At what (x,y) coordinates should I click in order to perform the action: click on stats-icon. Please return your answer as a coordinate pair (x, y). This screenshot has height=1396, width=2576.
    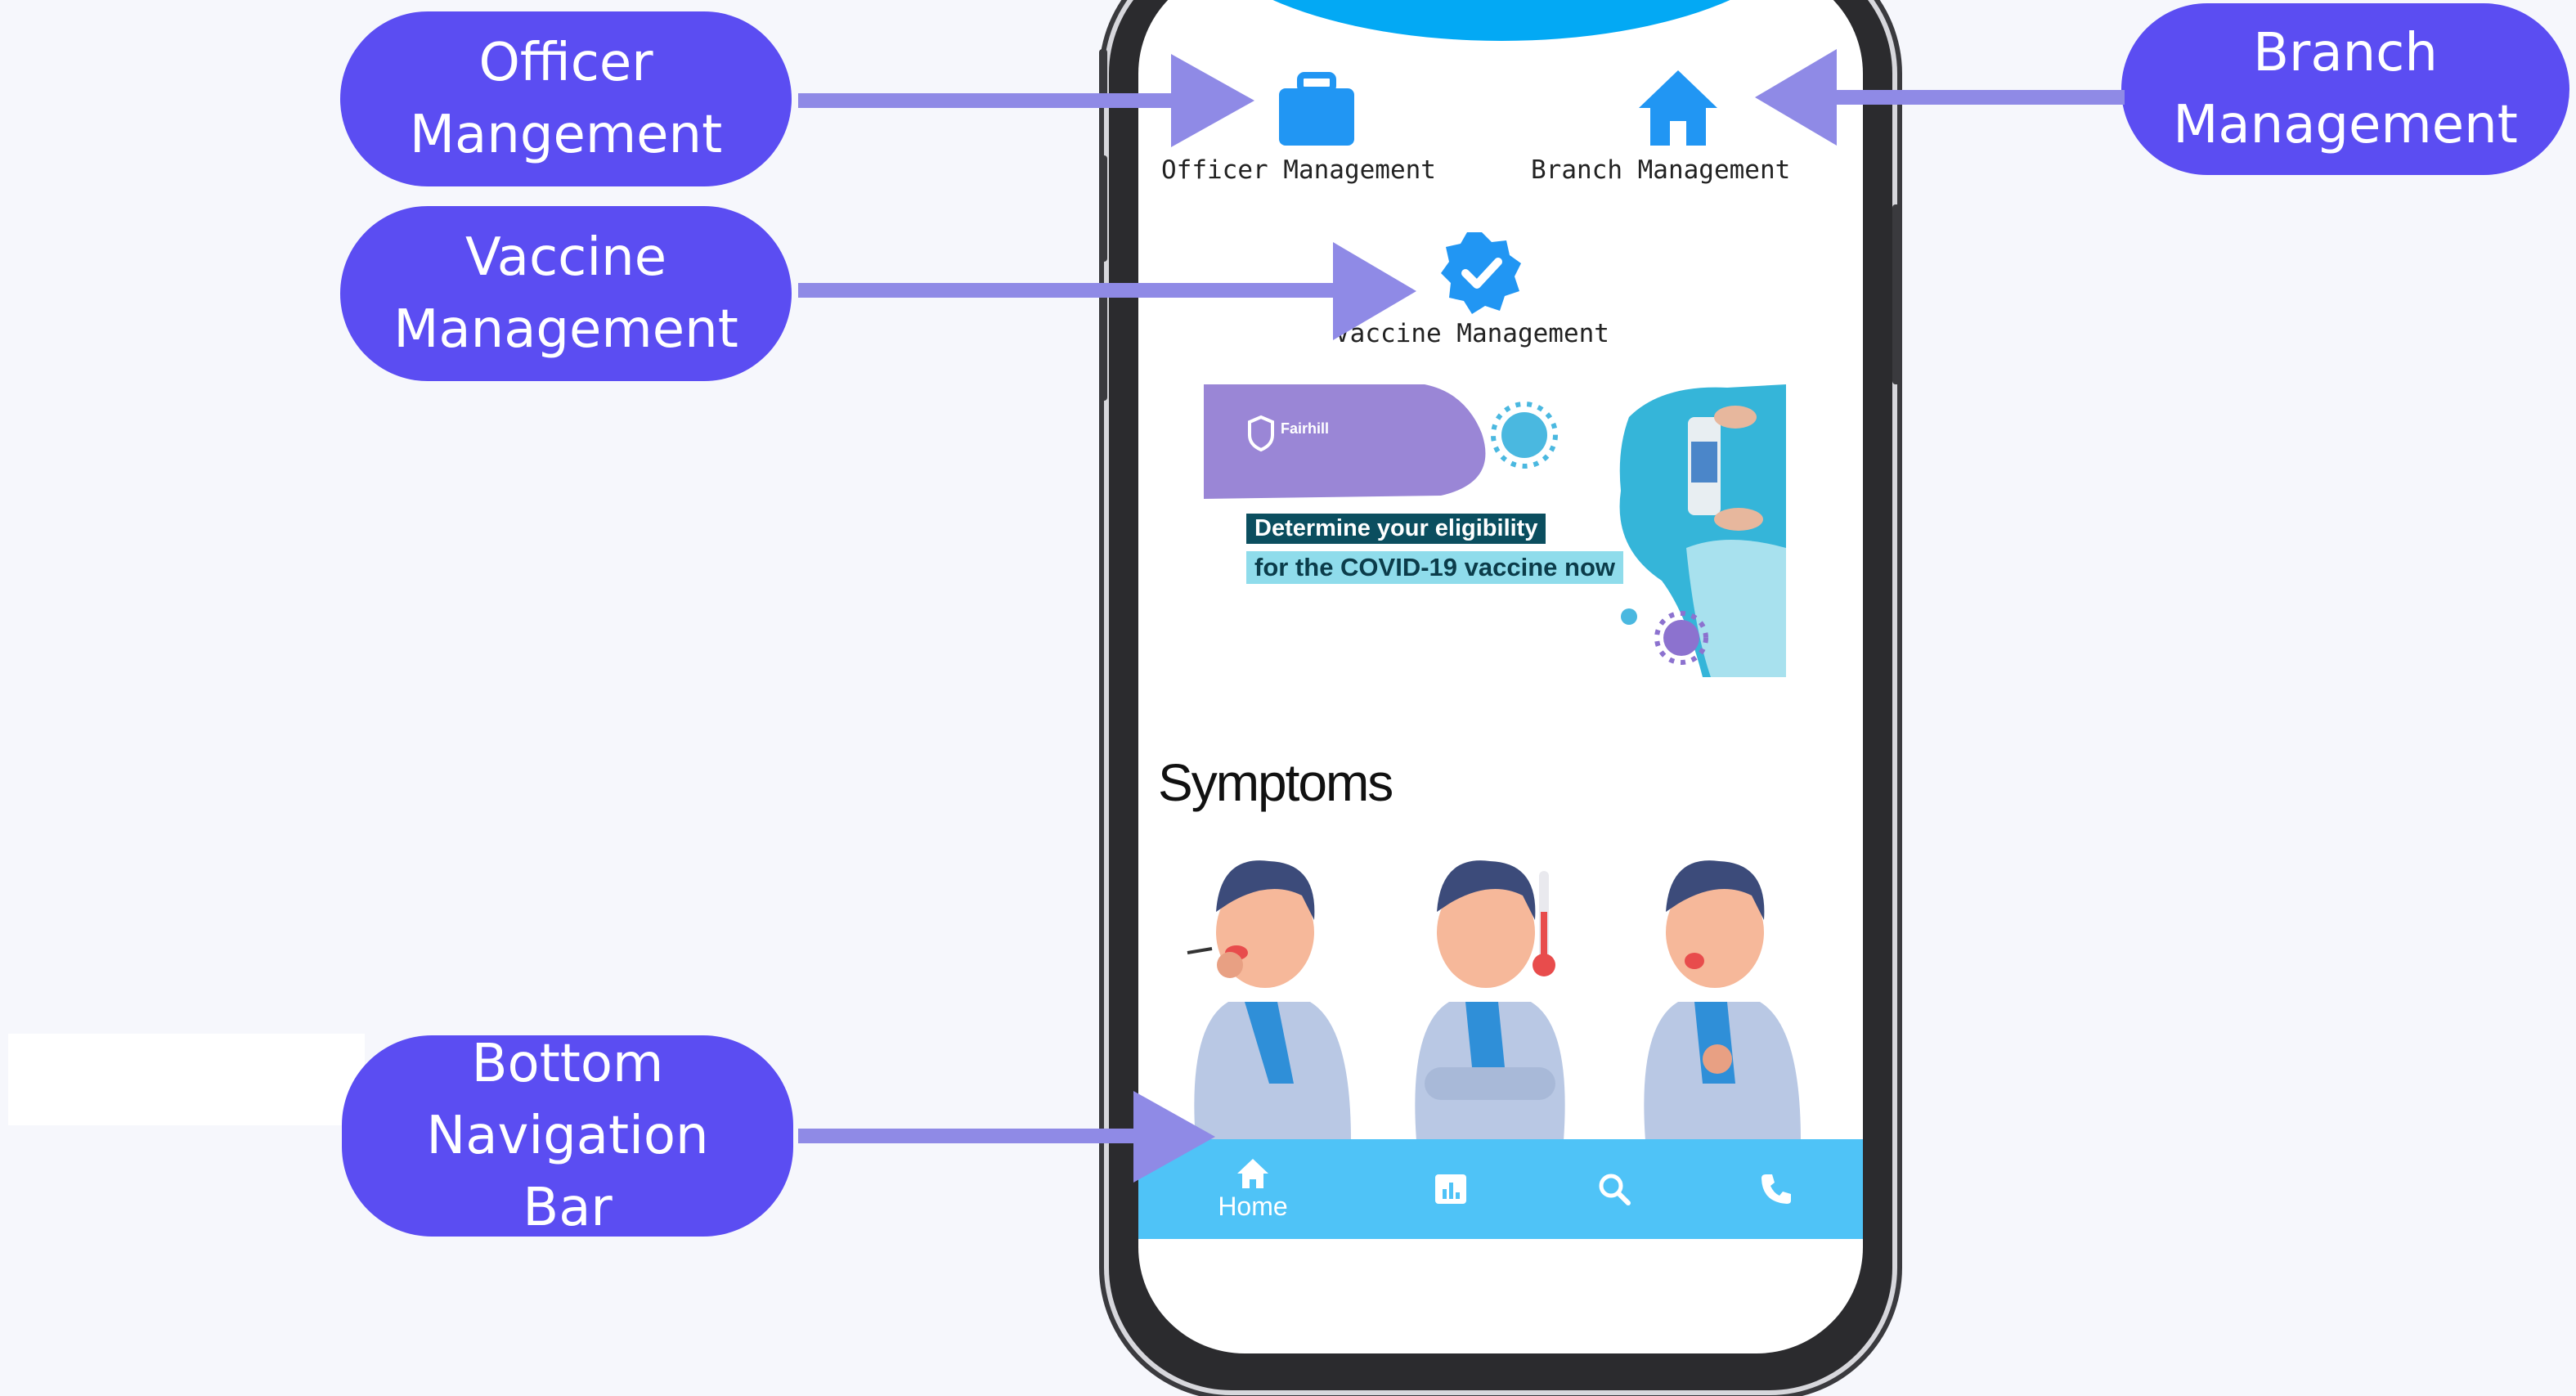
    Looking at the image, I should click on (1450, 1189).